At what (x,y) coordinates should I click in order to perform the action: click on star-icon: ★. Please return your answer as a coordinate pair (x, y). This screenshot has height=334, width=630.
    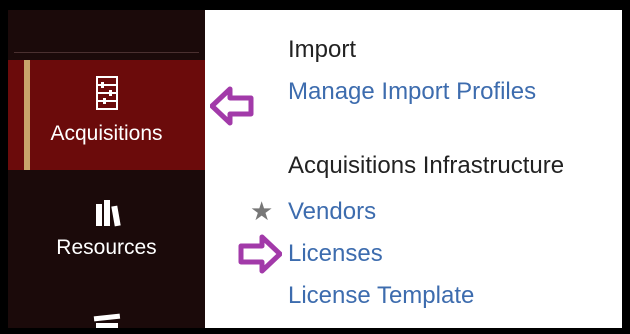
    Looking at the image, I should click on (261, 211).